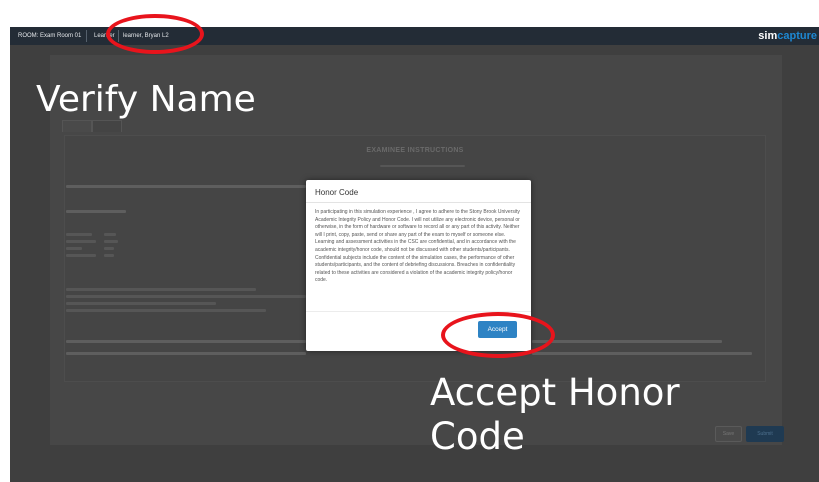 The image size is (819, 482). What do you see at coordinates (77, 126) in the screenshot?
I see `tab-instructions` at bounding box center [77, 126].